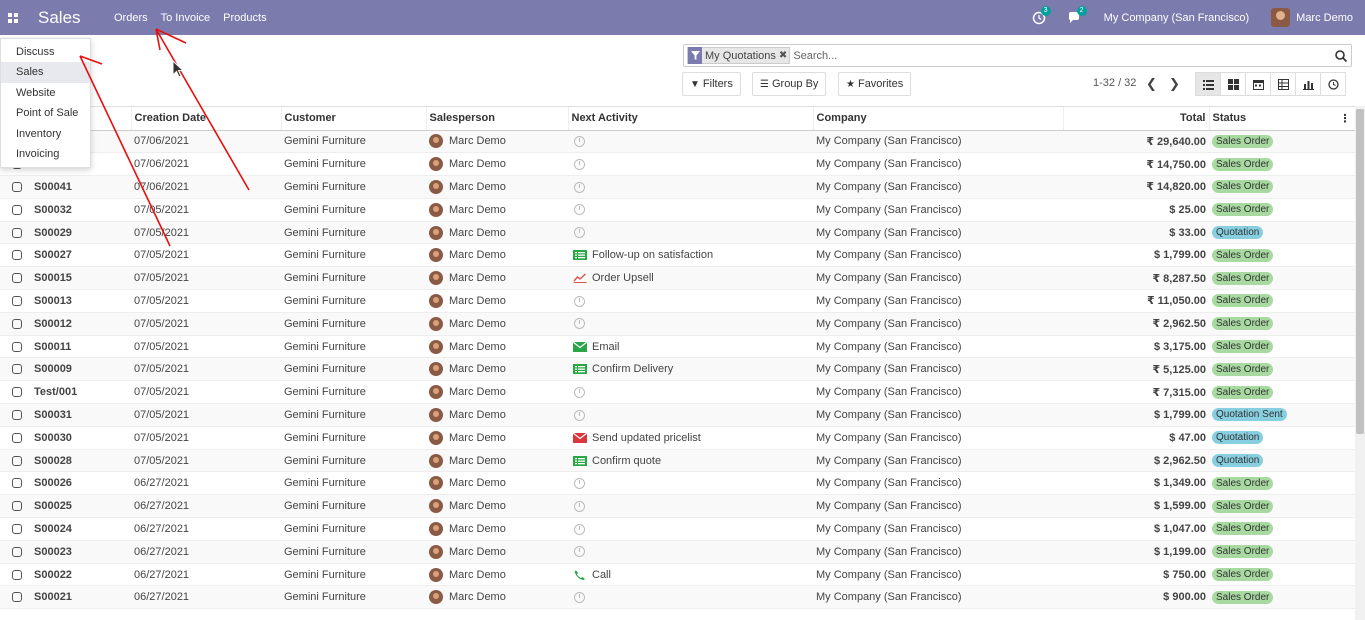 This screenshot has height=620, width=1365. I want to click on optional-columns-icon: ⋮, so click(1345, 118).